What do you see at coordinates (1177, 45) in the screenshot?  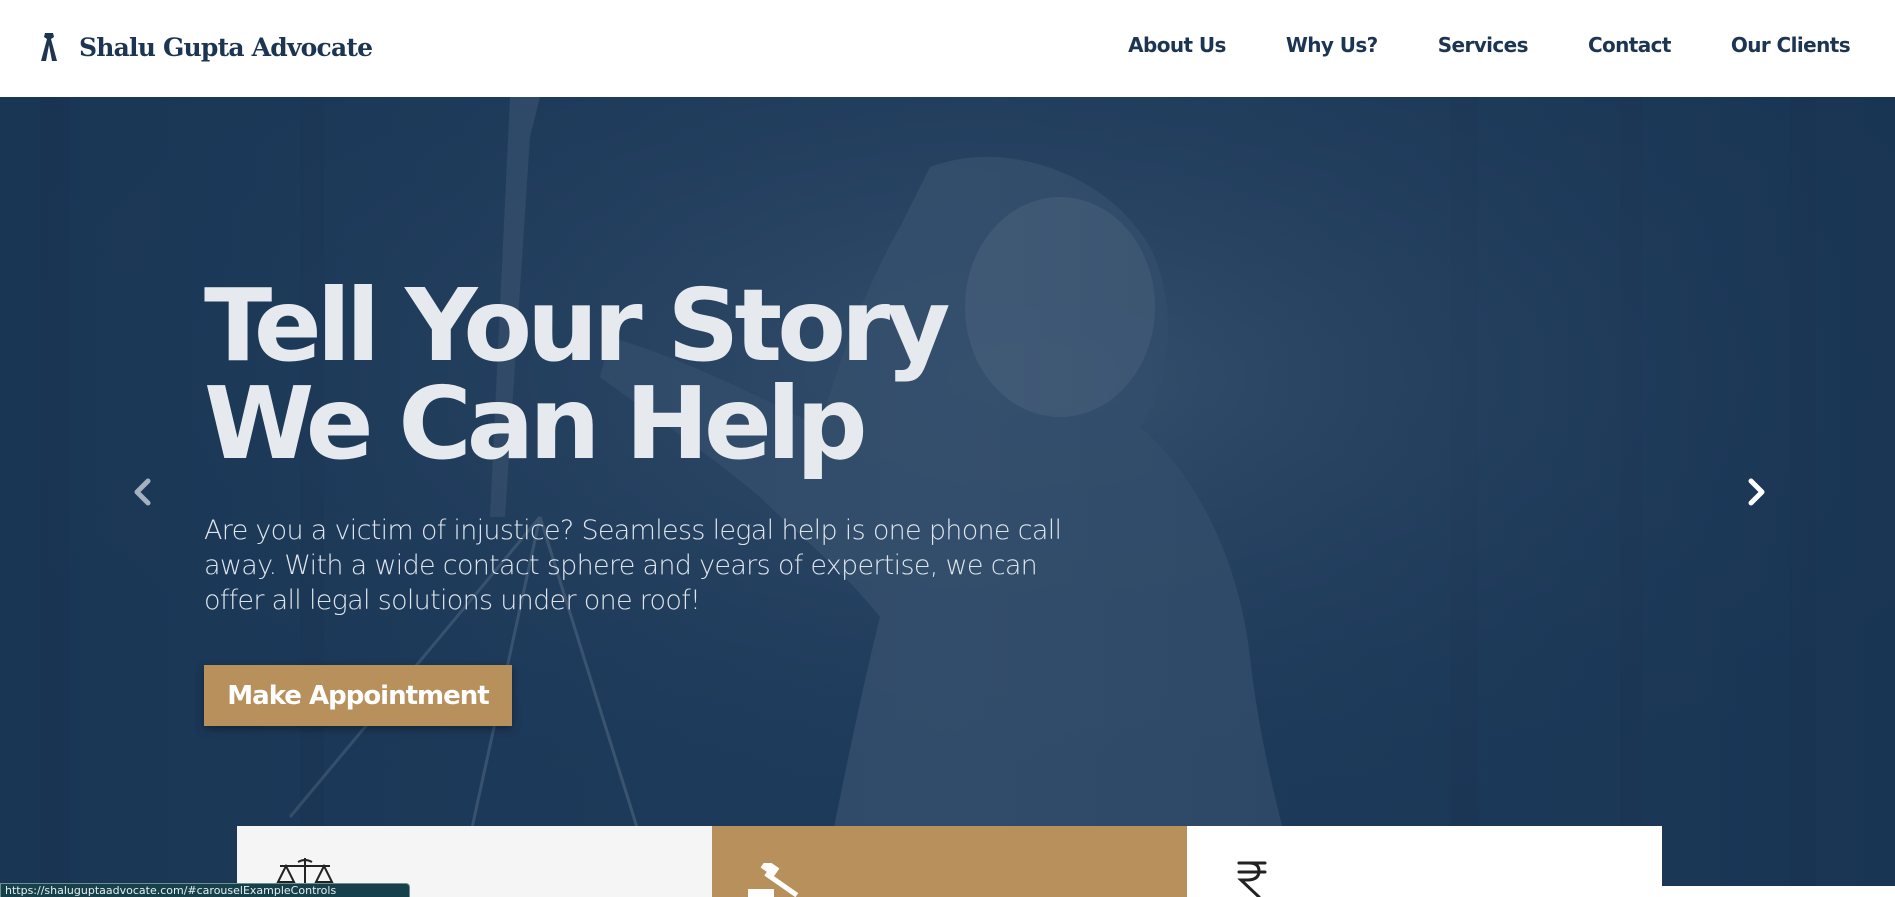 I see `nav-about-us: About Us` at bounding box center [1177, 45].